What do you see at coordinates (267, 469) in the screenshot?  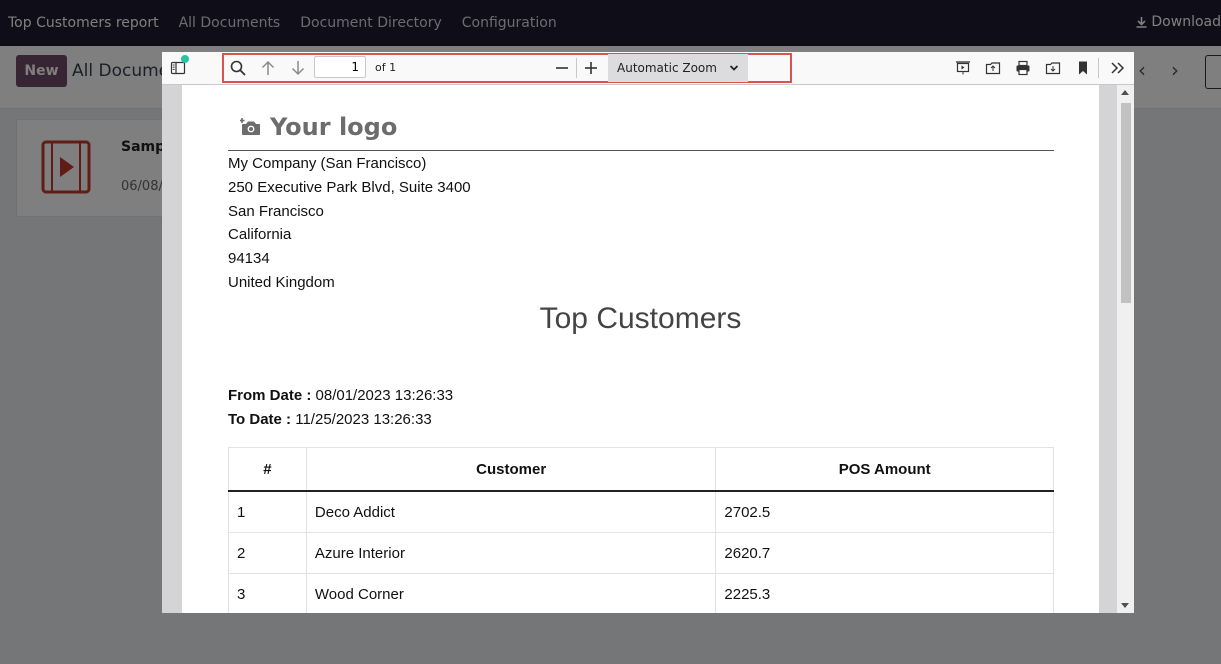 I see `column-header: #` at bounding box center [267, 469].